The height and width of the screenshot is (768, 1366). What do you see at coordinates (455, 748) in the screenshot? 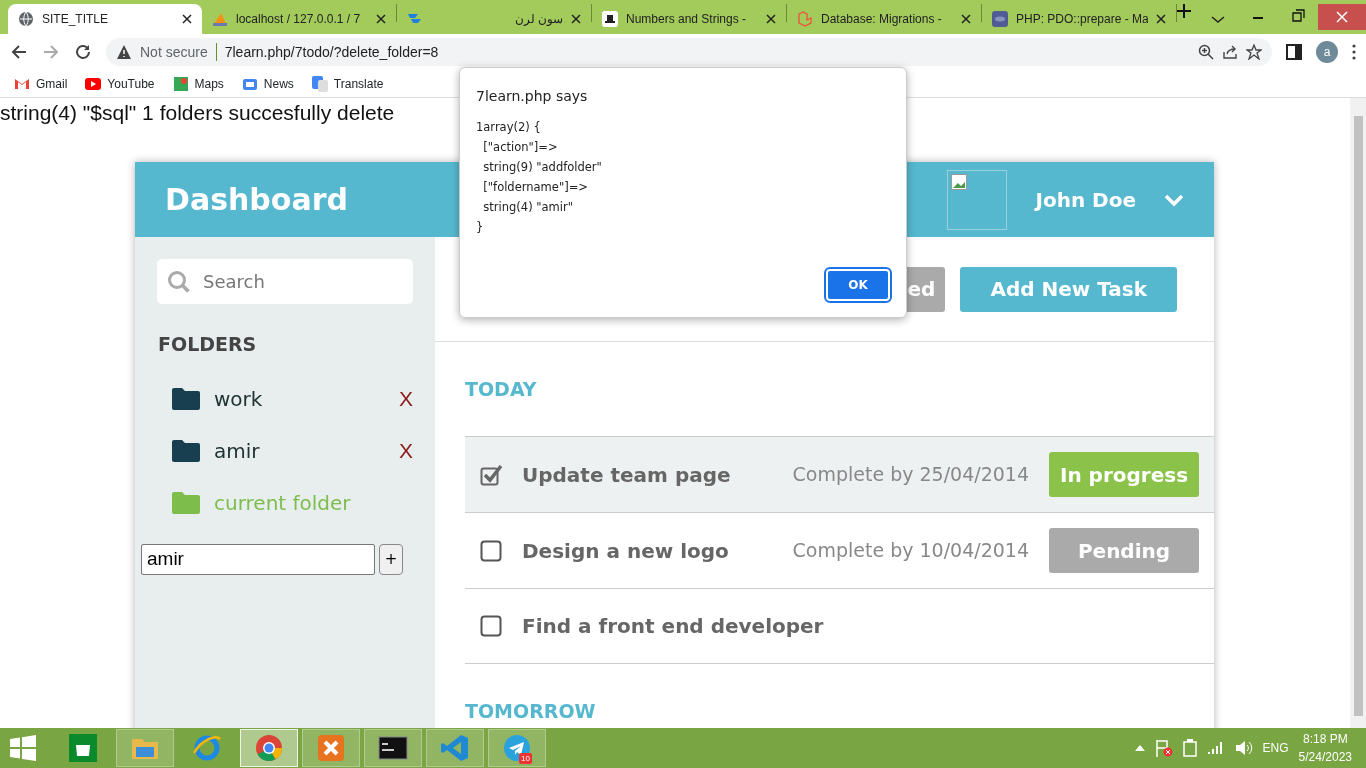
I see `editor-icon` at bounding box center [455, 748].